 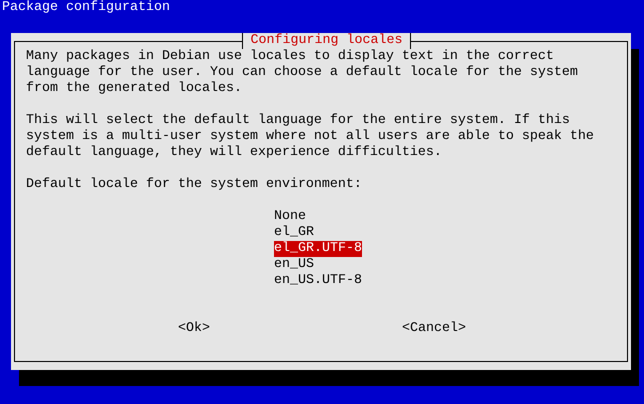 I want to click on dialog-button: <Ok>, so click(x=194, y=329).